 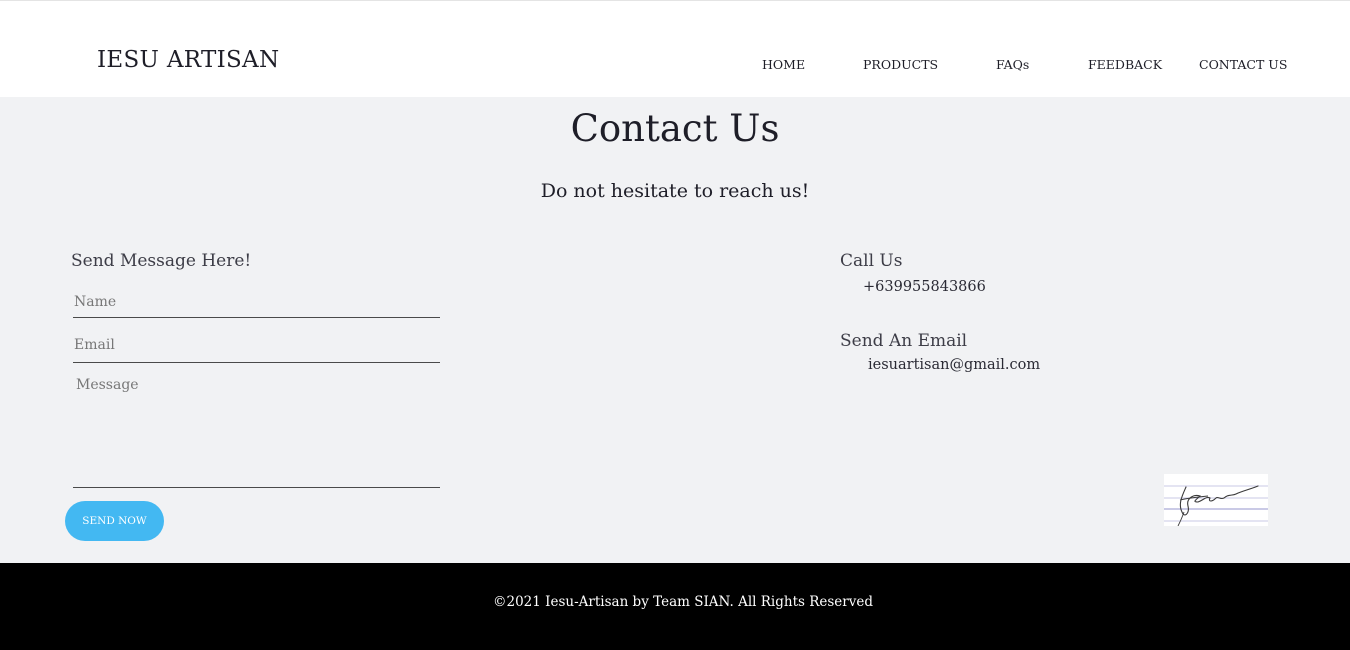 What do you see at coordinates (871, 261) in the screenshot?
I see `call-us-heading: Call Us` at bounding box center [871, 261].